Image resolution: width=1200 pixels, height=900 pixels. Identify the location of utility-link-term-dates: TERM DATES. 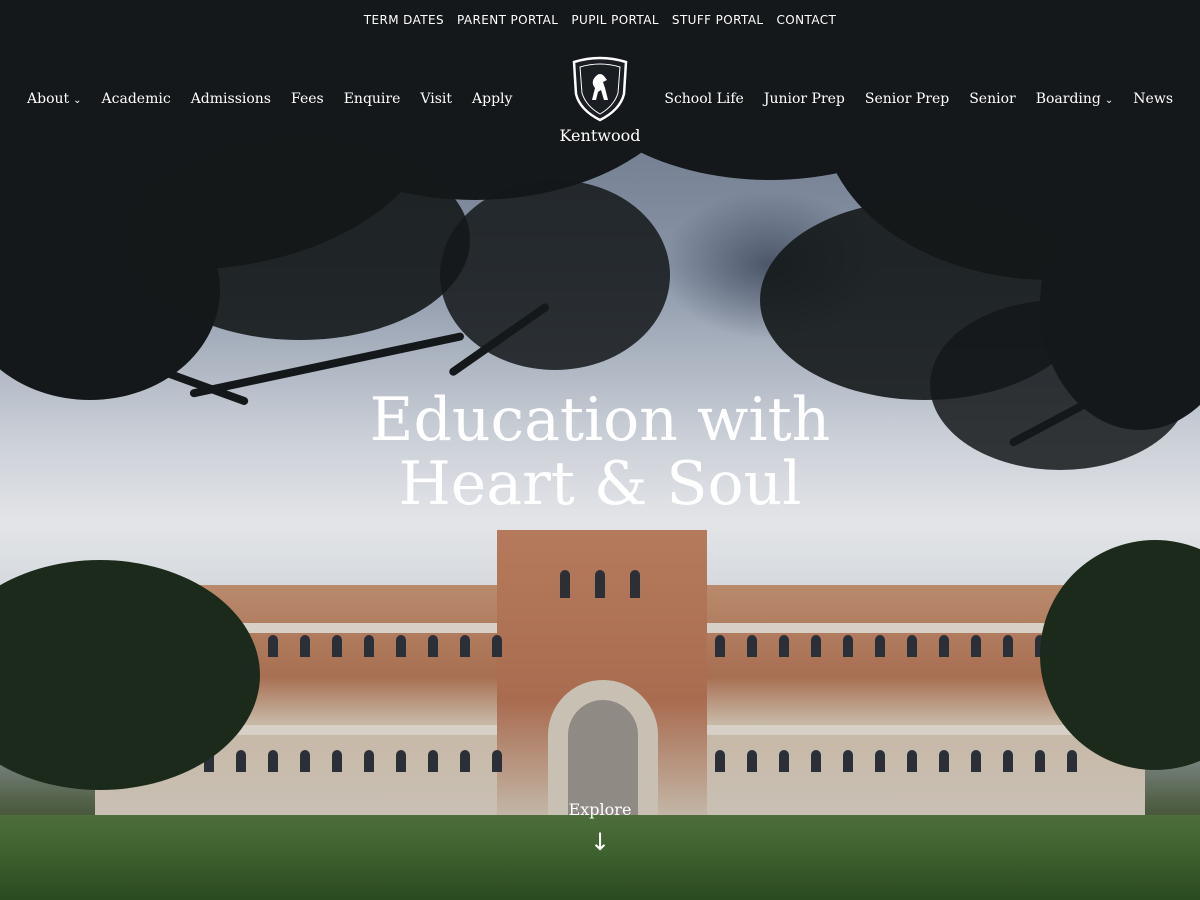
(404, 20).